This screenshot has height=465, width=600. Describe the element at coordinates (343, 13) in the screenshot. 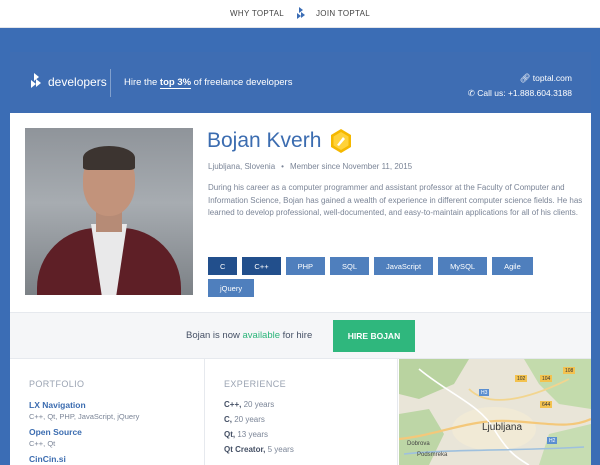

I see `join-toptal-link: JOIN TOPTAL` at that location.